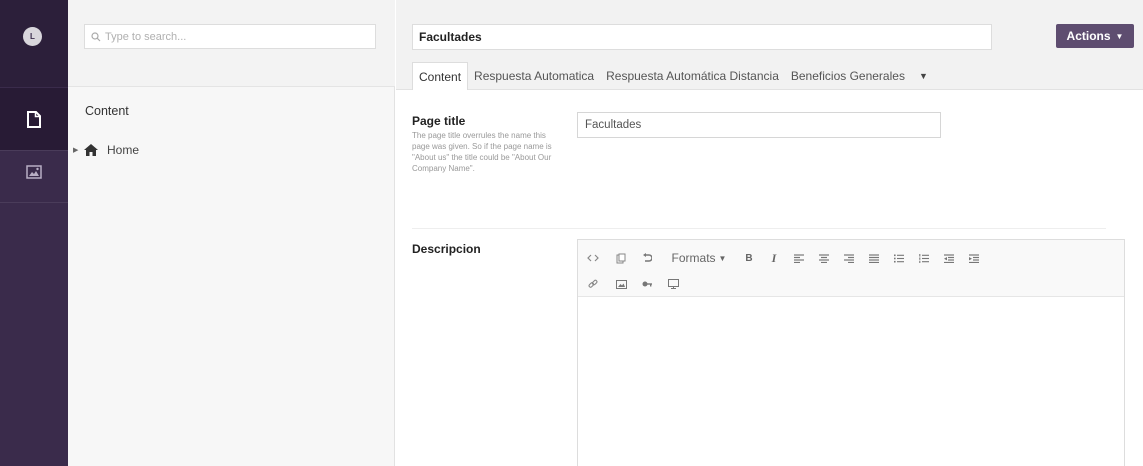  What do you see at coordinates (106, 150) in the screenshot?
I see `tree-item-home: ▶ Home` at bounding box center [106, 150].